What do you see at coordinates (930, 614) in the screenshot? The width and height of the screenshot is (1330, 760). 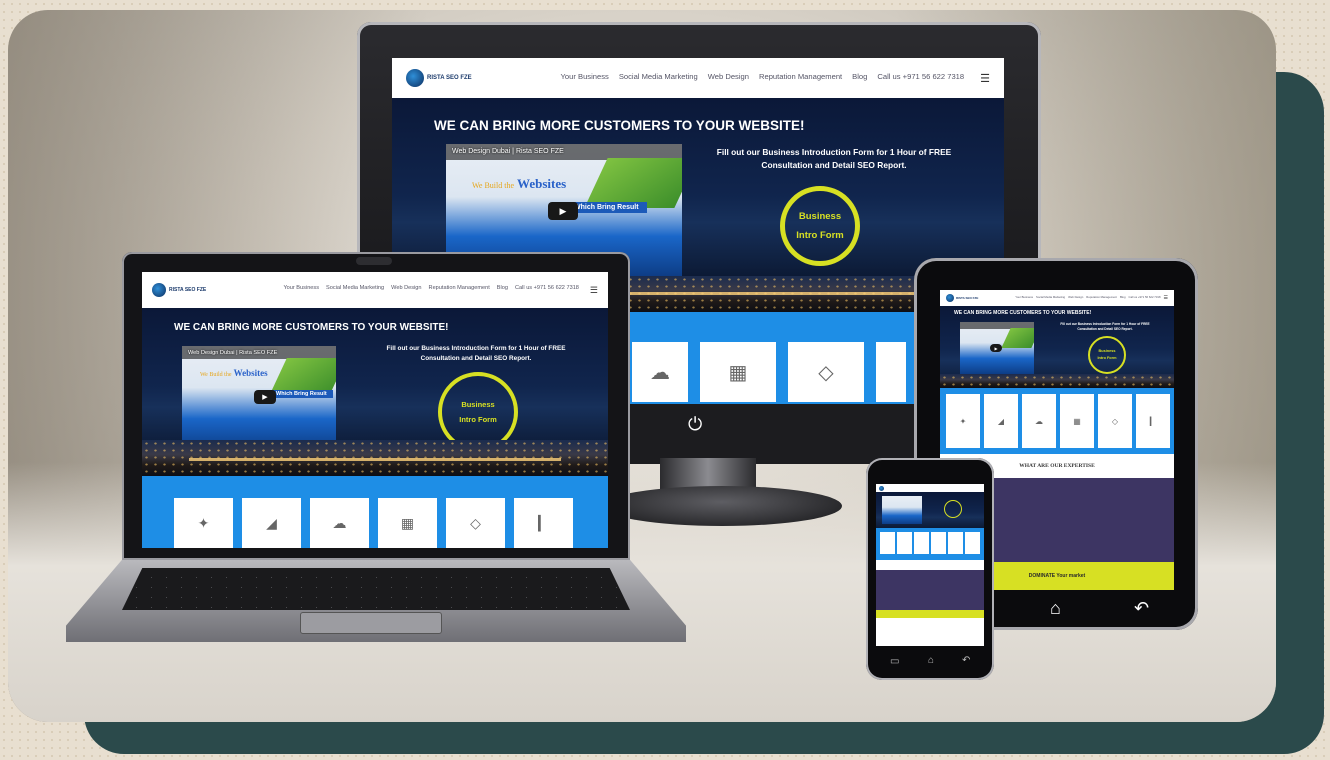 I see `dominate-banner` at bounding box center [930, 614].